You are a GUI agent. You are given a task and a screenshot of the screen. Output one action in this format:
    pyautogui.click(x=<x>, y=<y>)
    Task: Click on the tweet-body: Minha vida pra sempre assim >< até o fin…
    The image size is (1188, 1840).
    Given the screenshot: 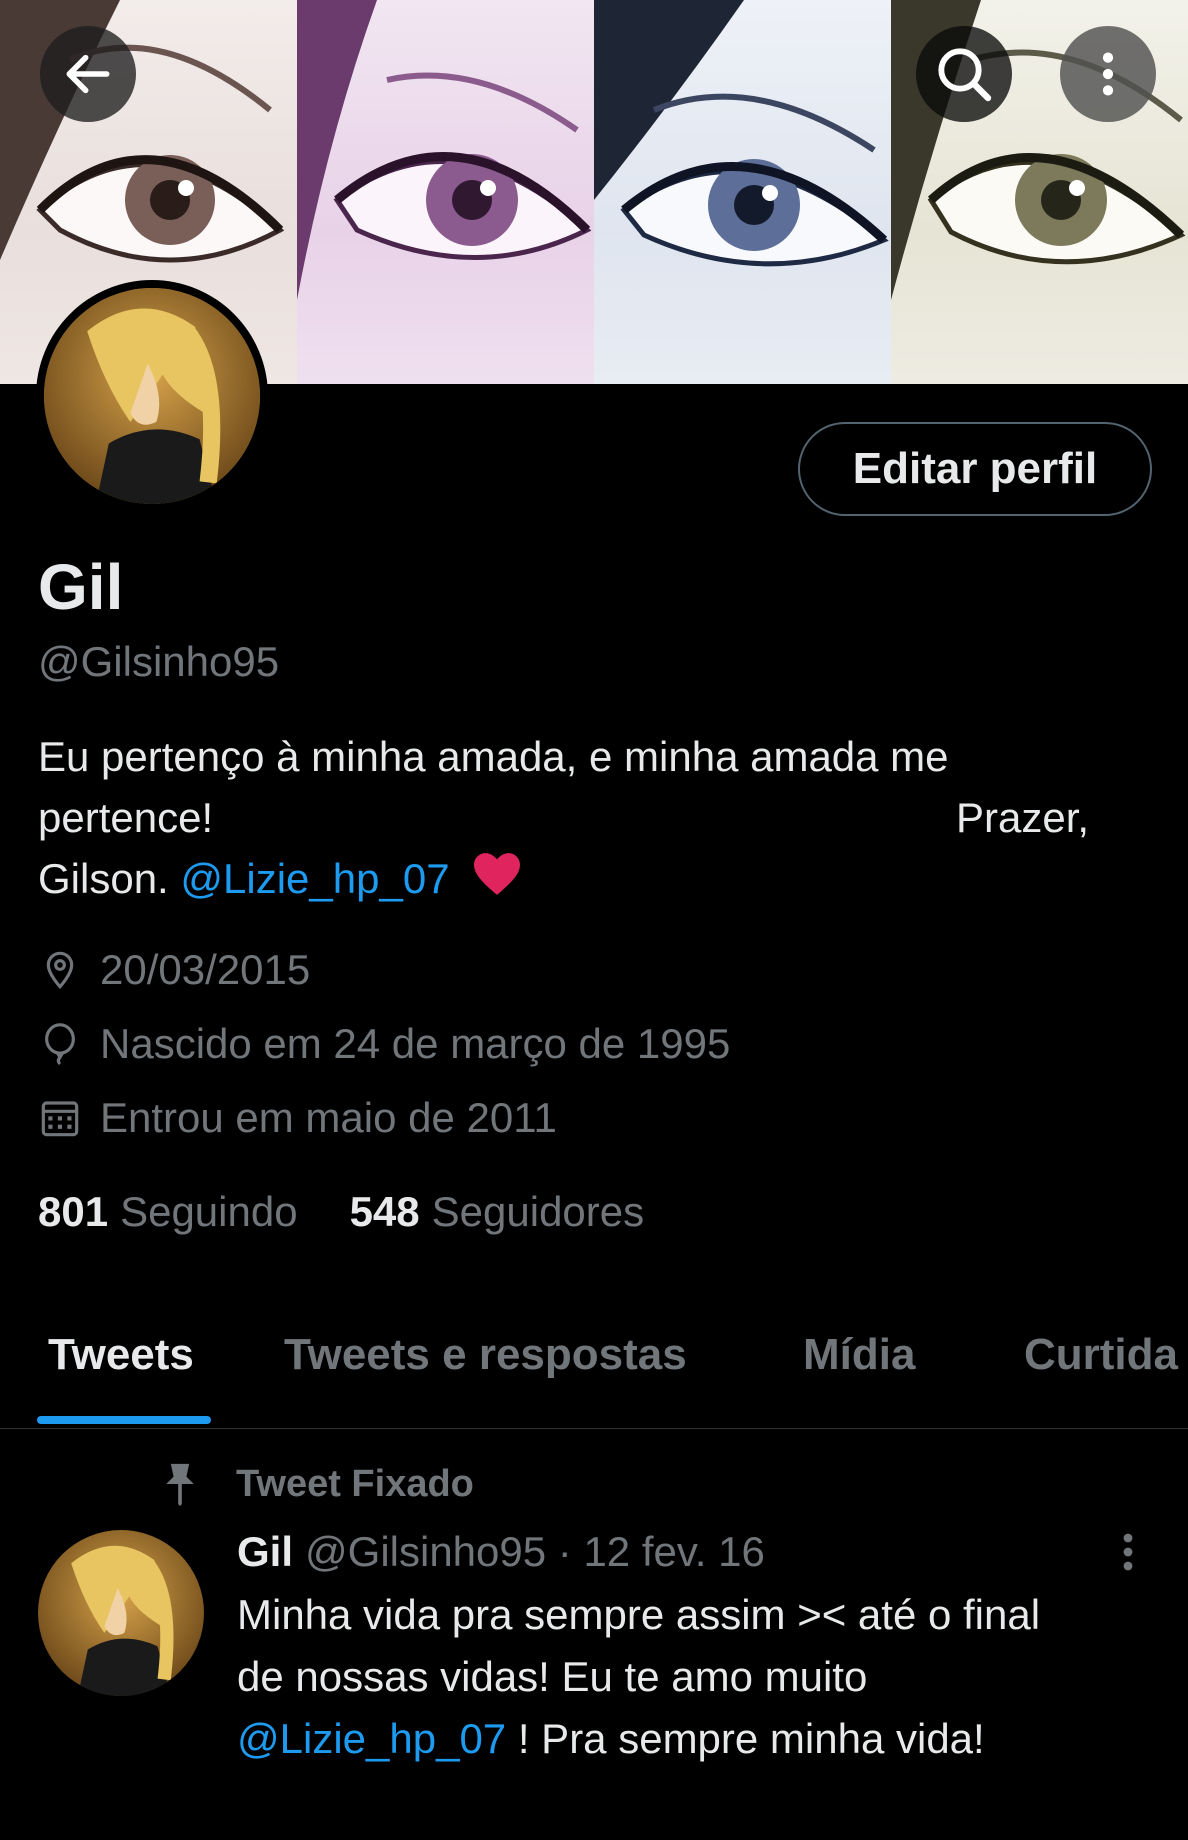 What is the action you would take?
    pyautogui.click(x=687, y=1677)
    